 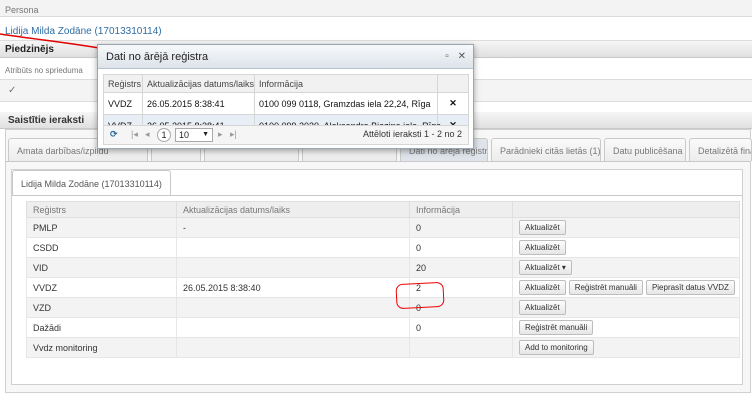 I want to click on registry-info, so click(x=461, y=347).